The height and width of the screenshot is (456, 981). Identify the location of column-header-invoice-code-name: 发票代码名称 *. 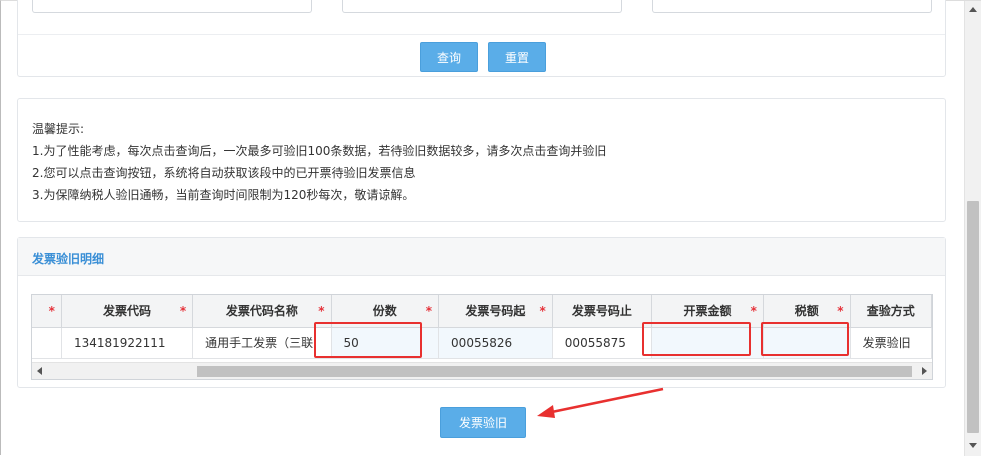
(262, 311).